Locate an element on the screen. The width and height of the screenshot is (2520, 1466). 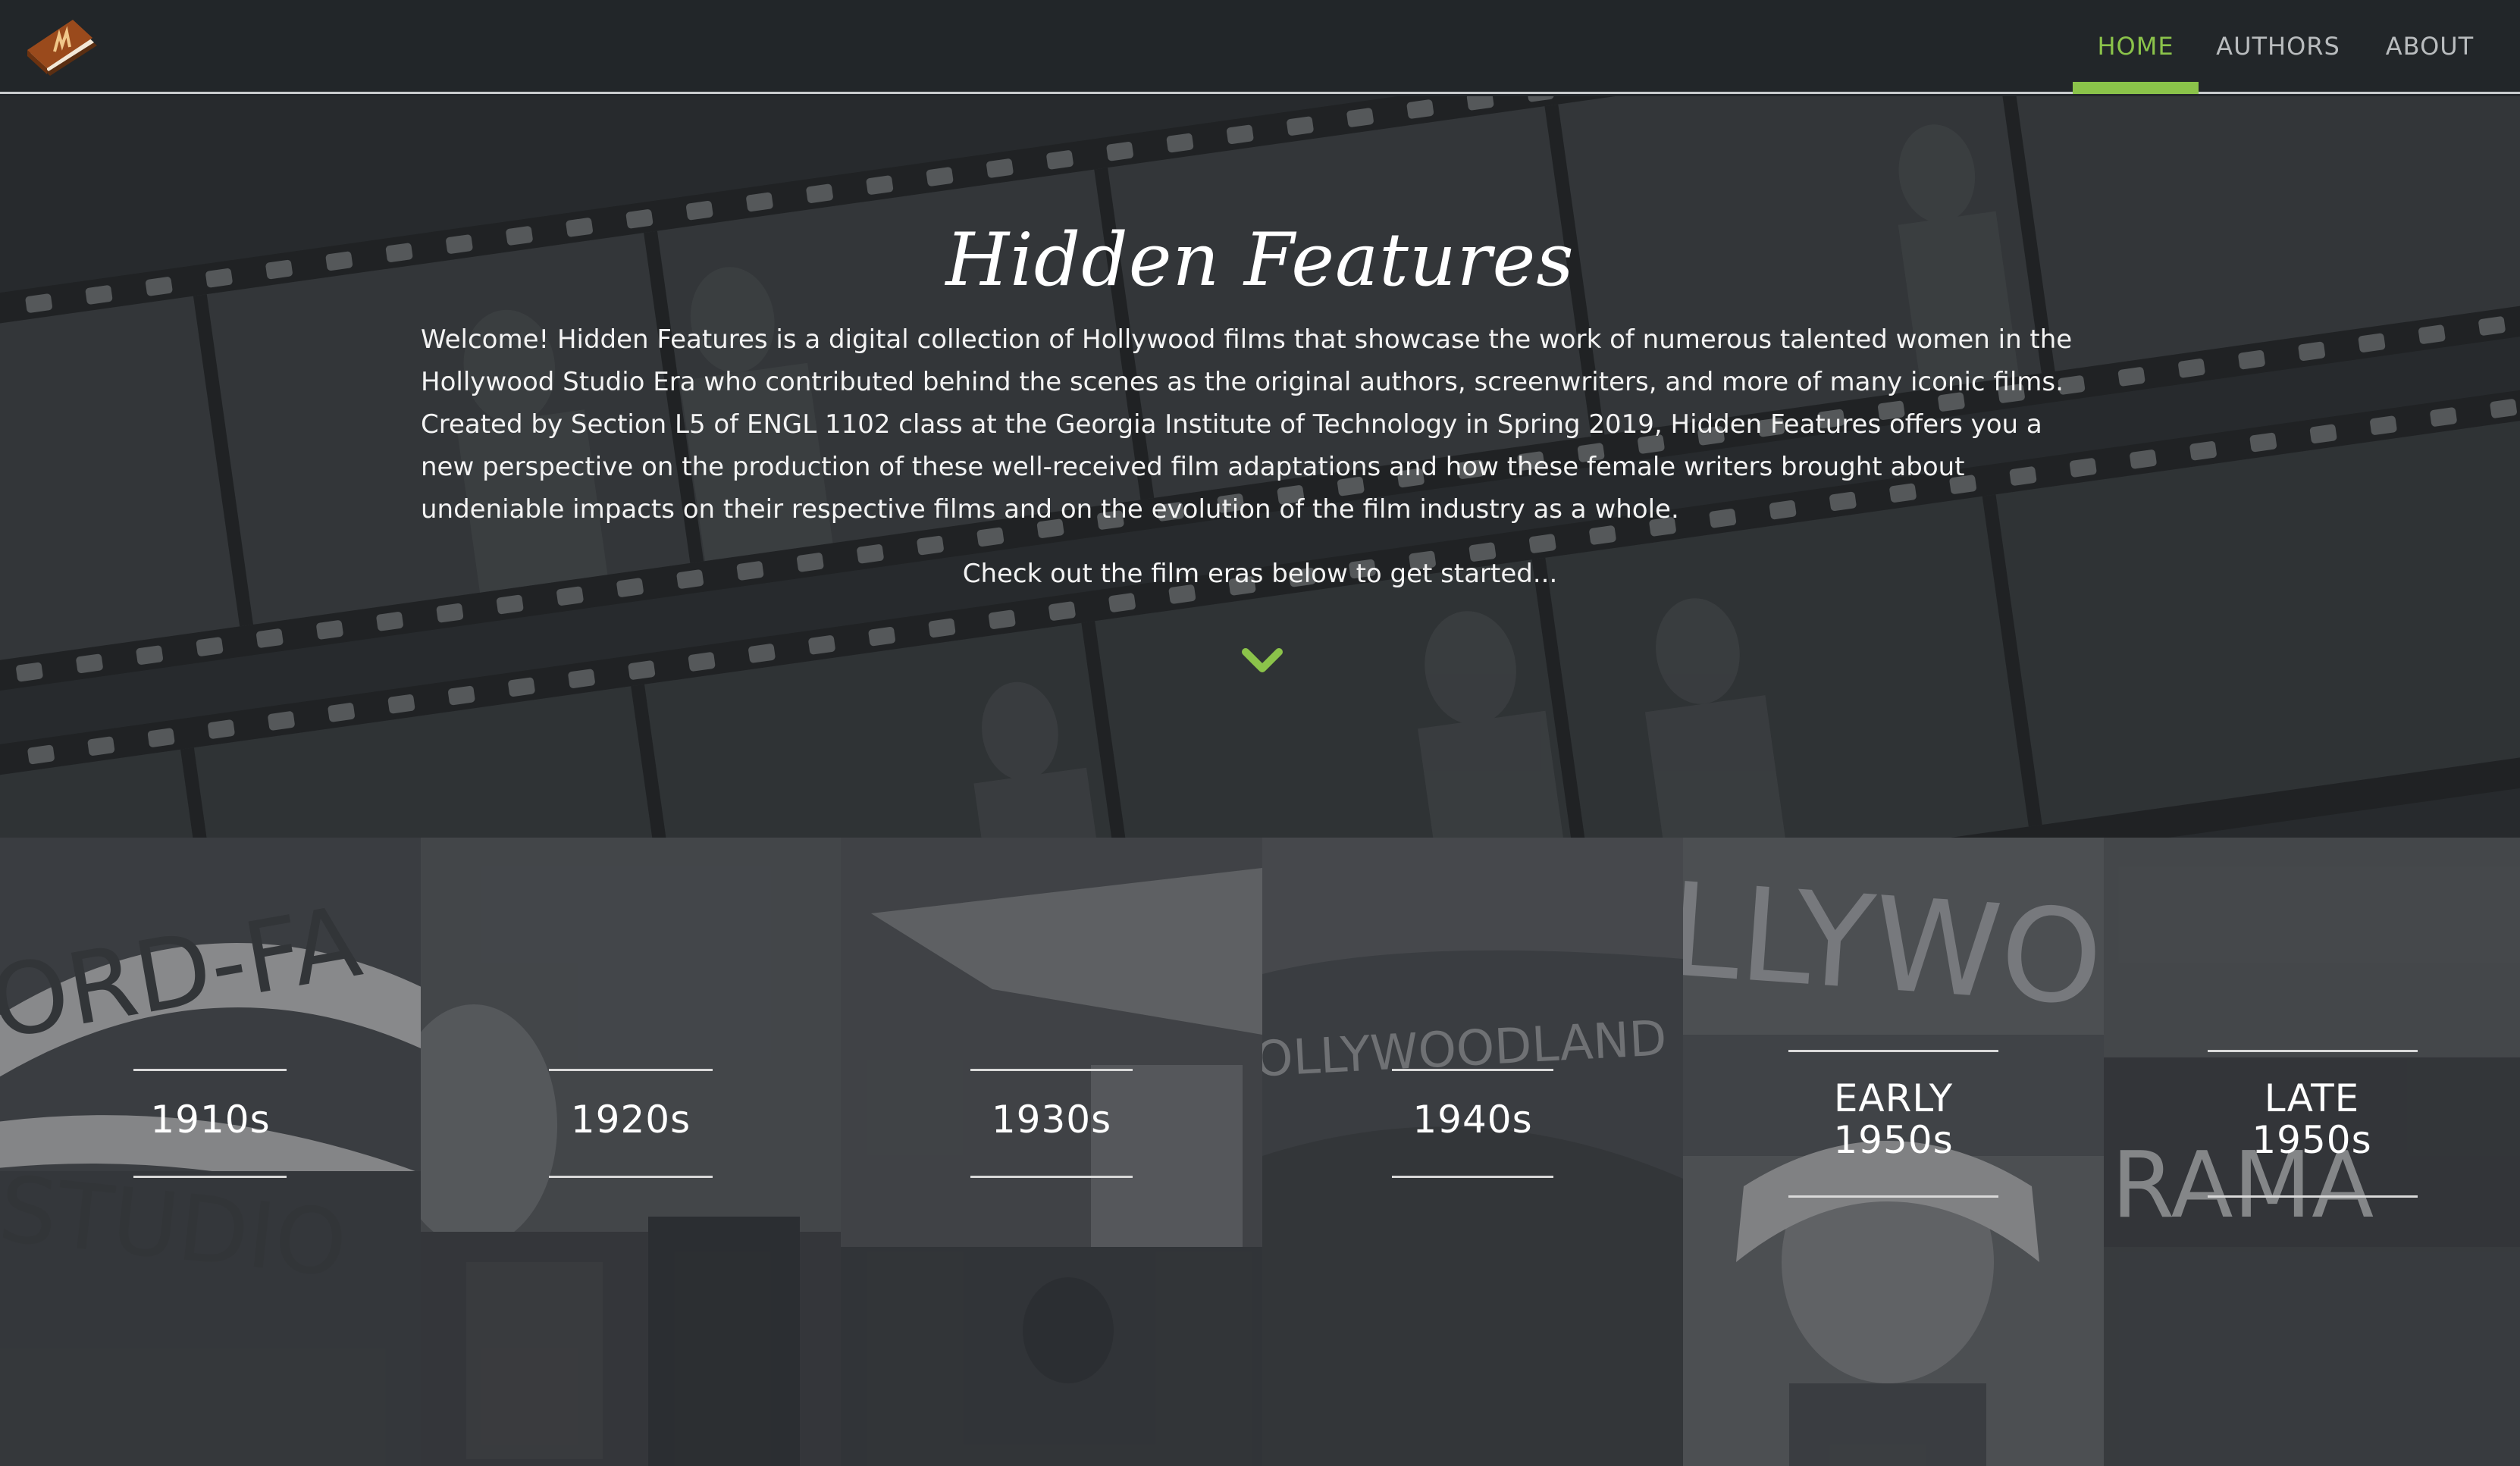
nav-about: ABOUT is located at coordinates (2430, 46).